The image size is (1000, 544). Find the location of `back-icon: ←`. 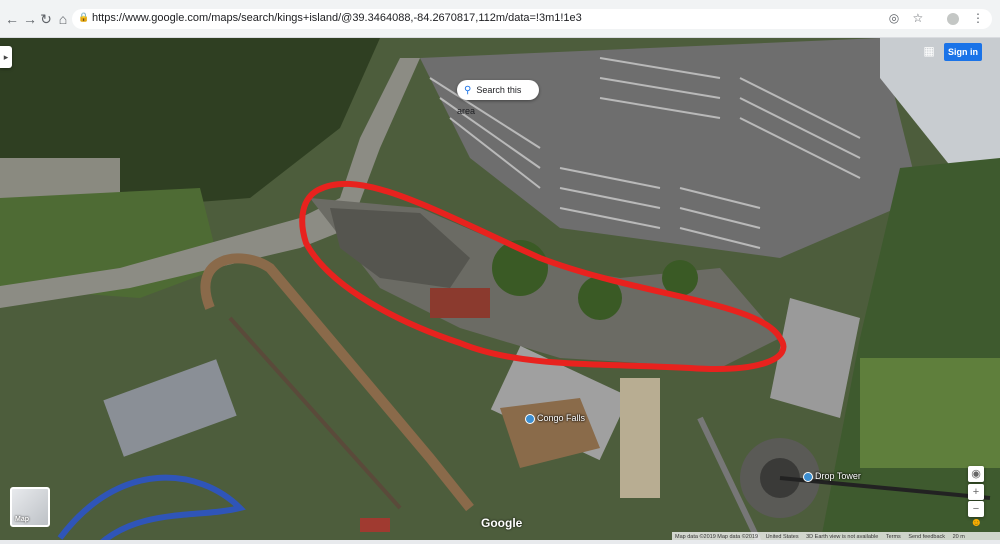

back-icon: ← is located at coordinates (12, 19).